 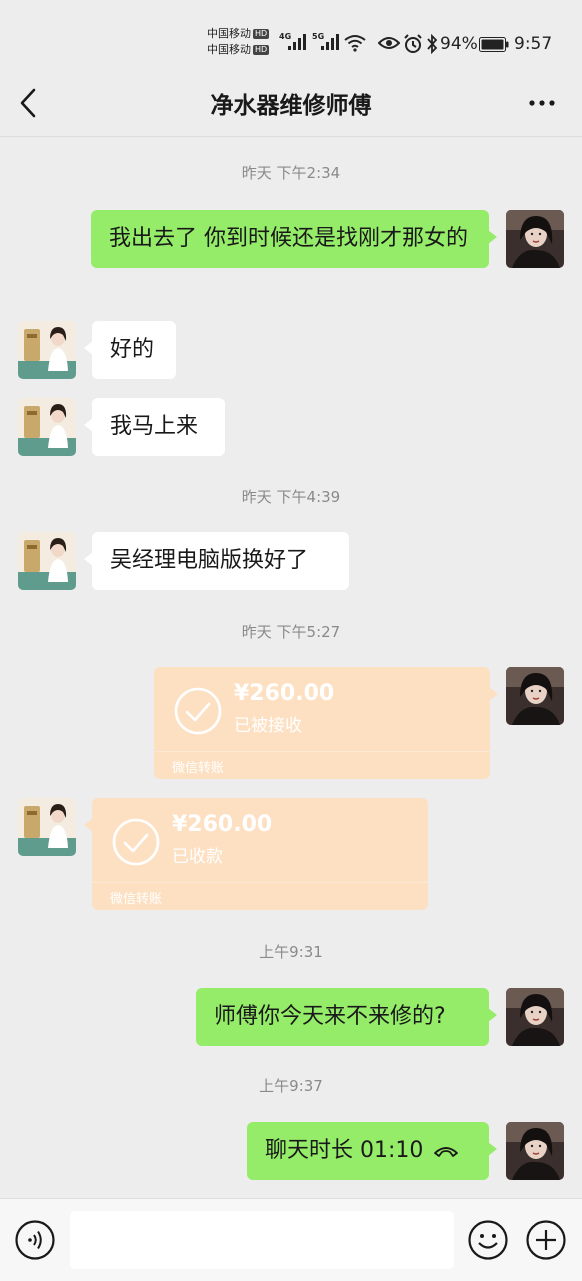 What do you see at coordinates (262, 1240) in the screenshot?
I see `message-input` at bounding box center [262, 1240].